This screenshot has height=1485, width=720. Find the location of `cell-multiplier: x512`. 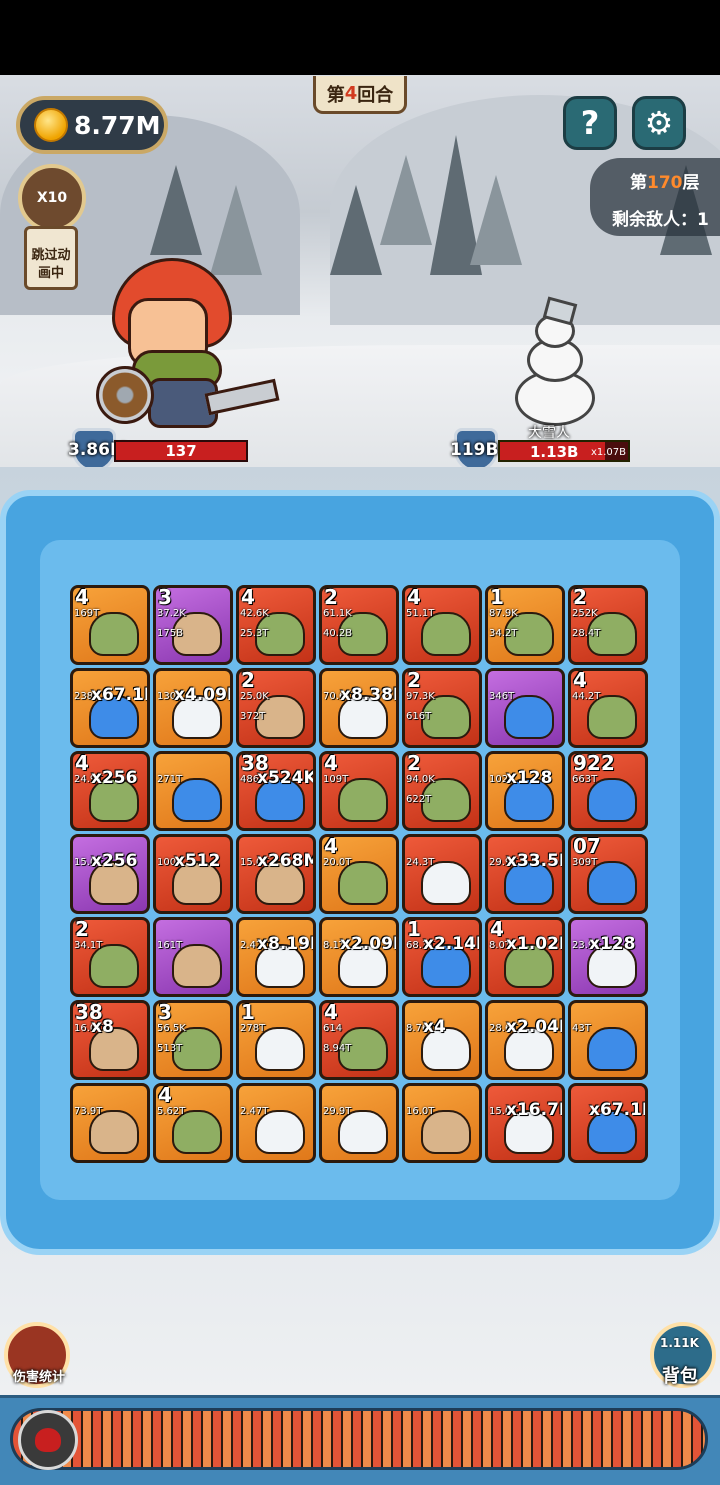

cell-multiplier: x512 is located at coordinates (197, 861).